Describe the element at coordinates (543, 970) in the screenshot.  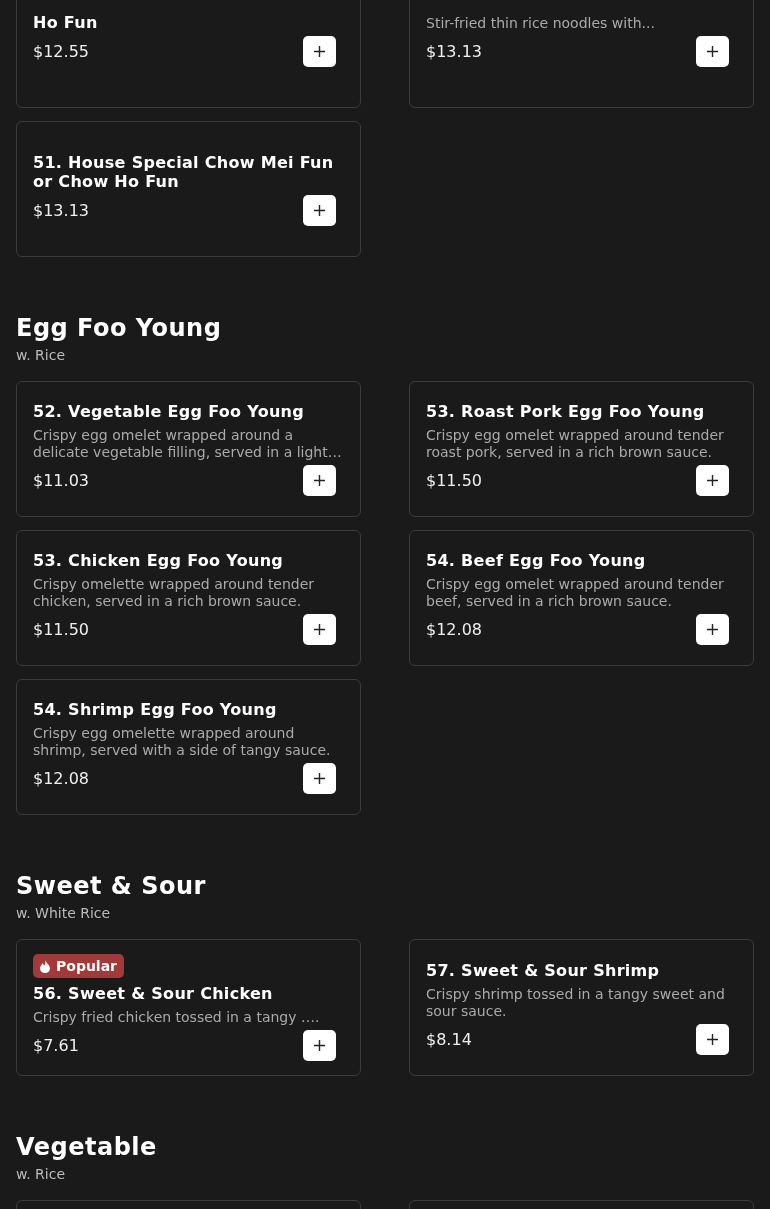
I see `item-title: 57. Sweet & Sour Shrimp` at that location.